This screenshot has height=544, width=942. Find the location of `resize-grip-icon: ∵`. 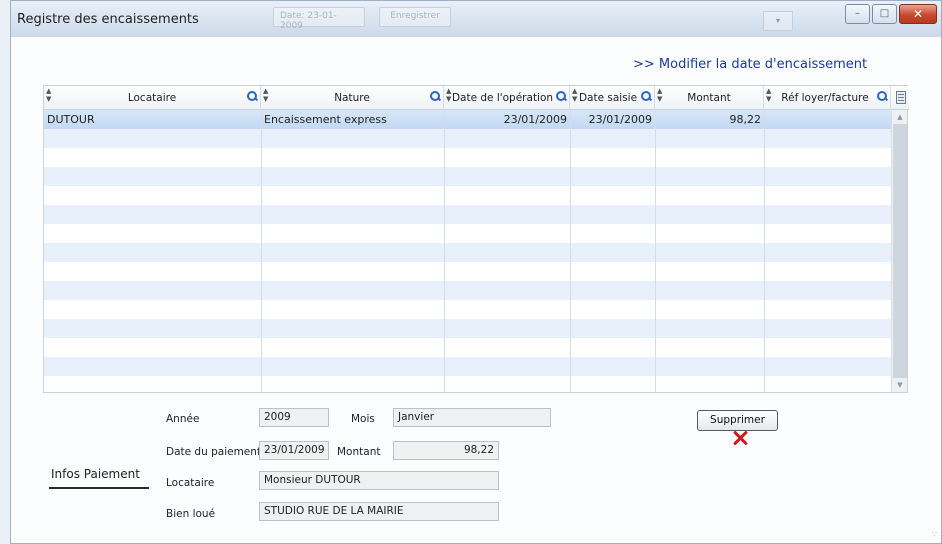

resize-grip-icon: ∵ is located at coordinates (934, 534).